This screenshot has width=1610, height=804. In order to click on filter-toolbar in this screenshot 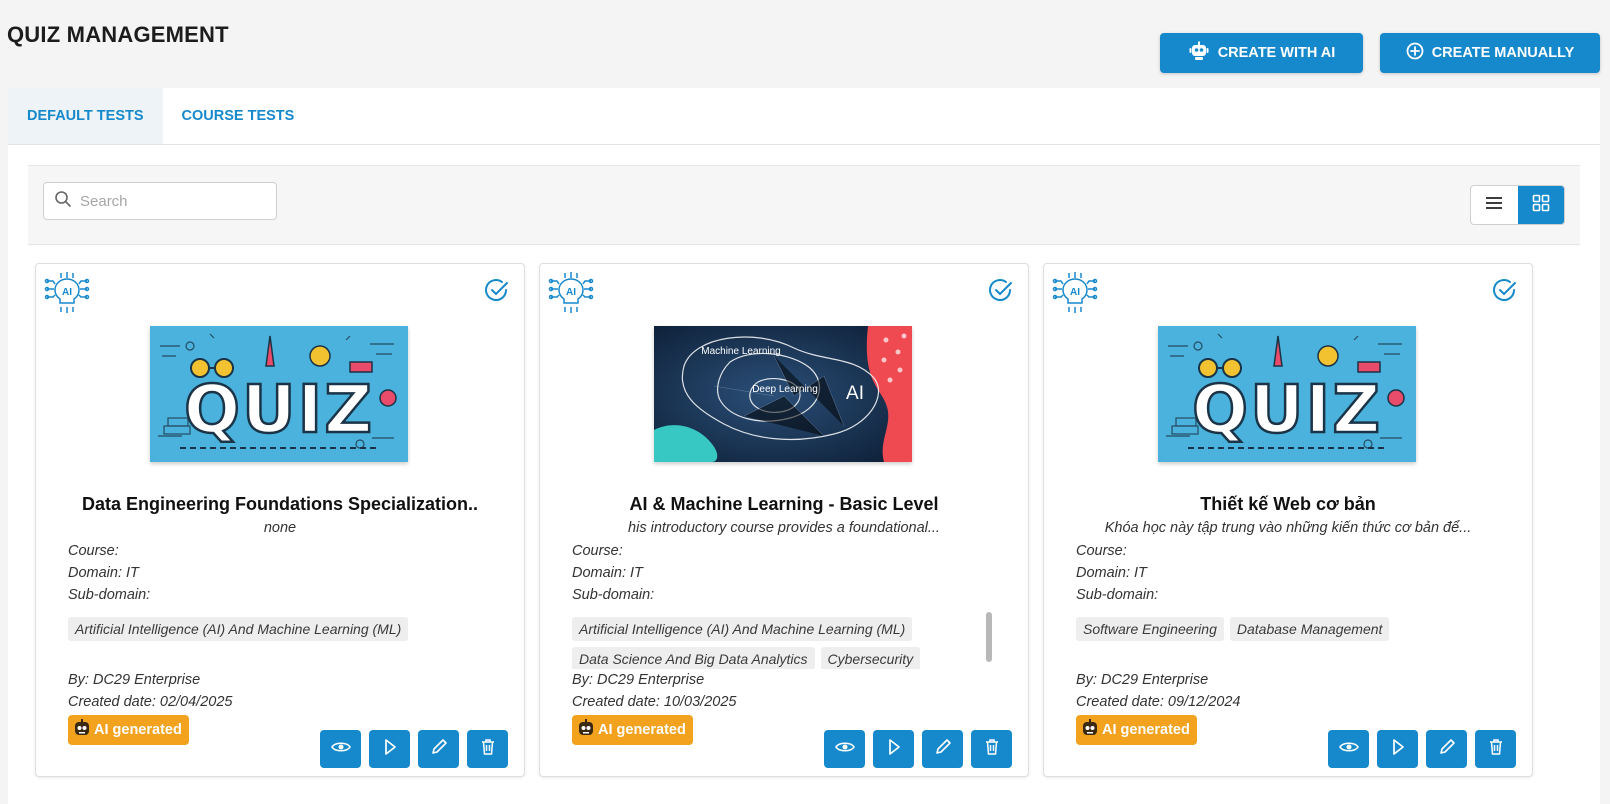, I will do `click(804, 205)`.